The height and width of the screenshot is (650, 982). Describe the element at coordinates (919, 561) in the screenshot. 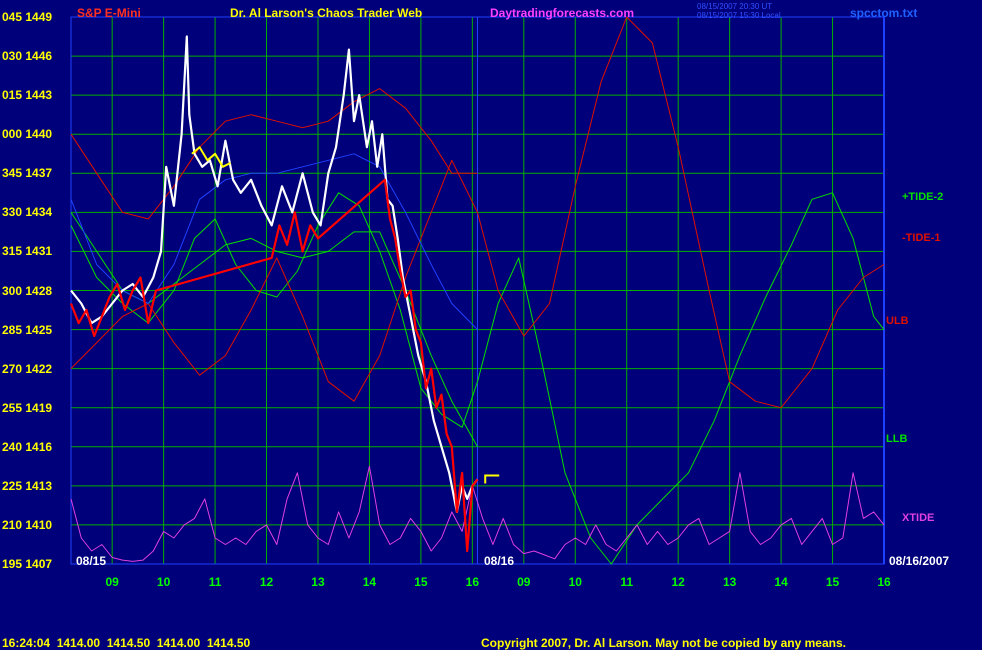

I see `date-label-right: 08/16/2007` at that location.